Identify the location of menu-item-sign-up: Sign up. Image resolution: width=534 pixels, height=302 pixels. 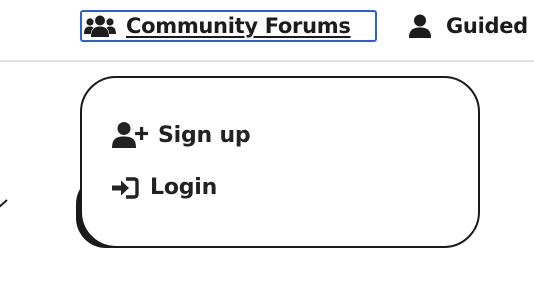
(181, 135).